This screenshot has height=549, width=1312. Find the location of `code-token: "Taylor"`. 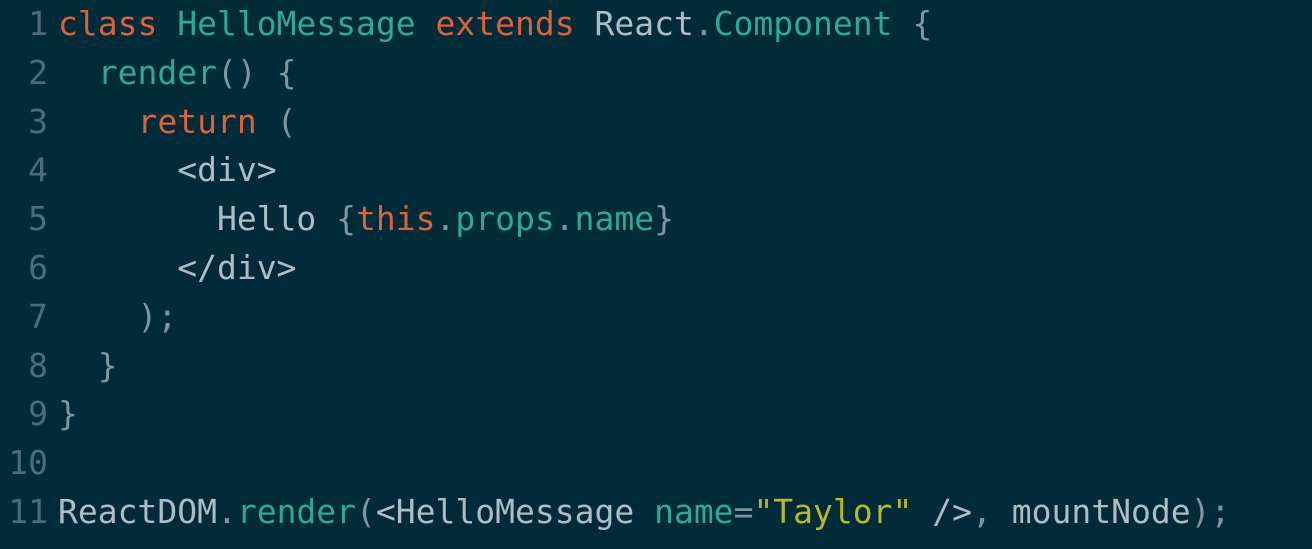

code-token: "Taylor" is located at coordinates (833, 511).